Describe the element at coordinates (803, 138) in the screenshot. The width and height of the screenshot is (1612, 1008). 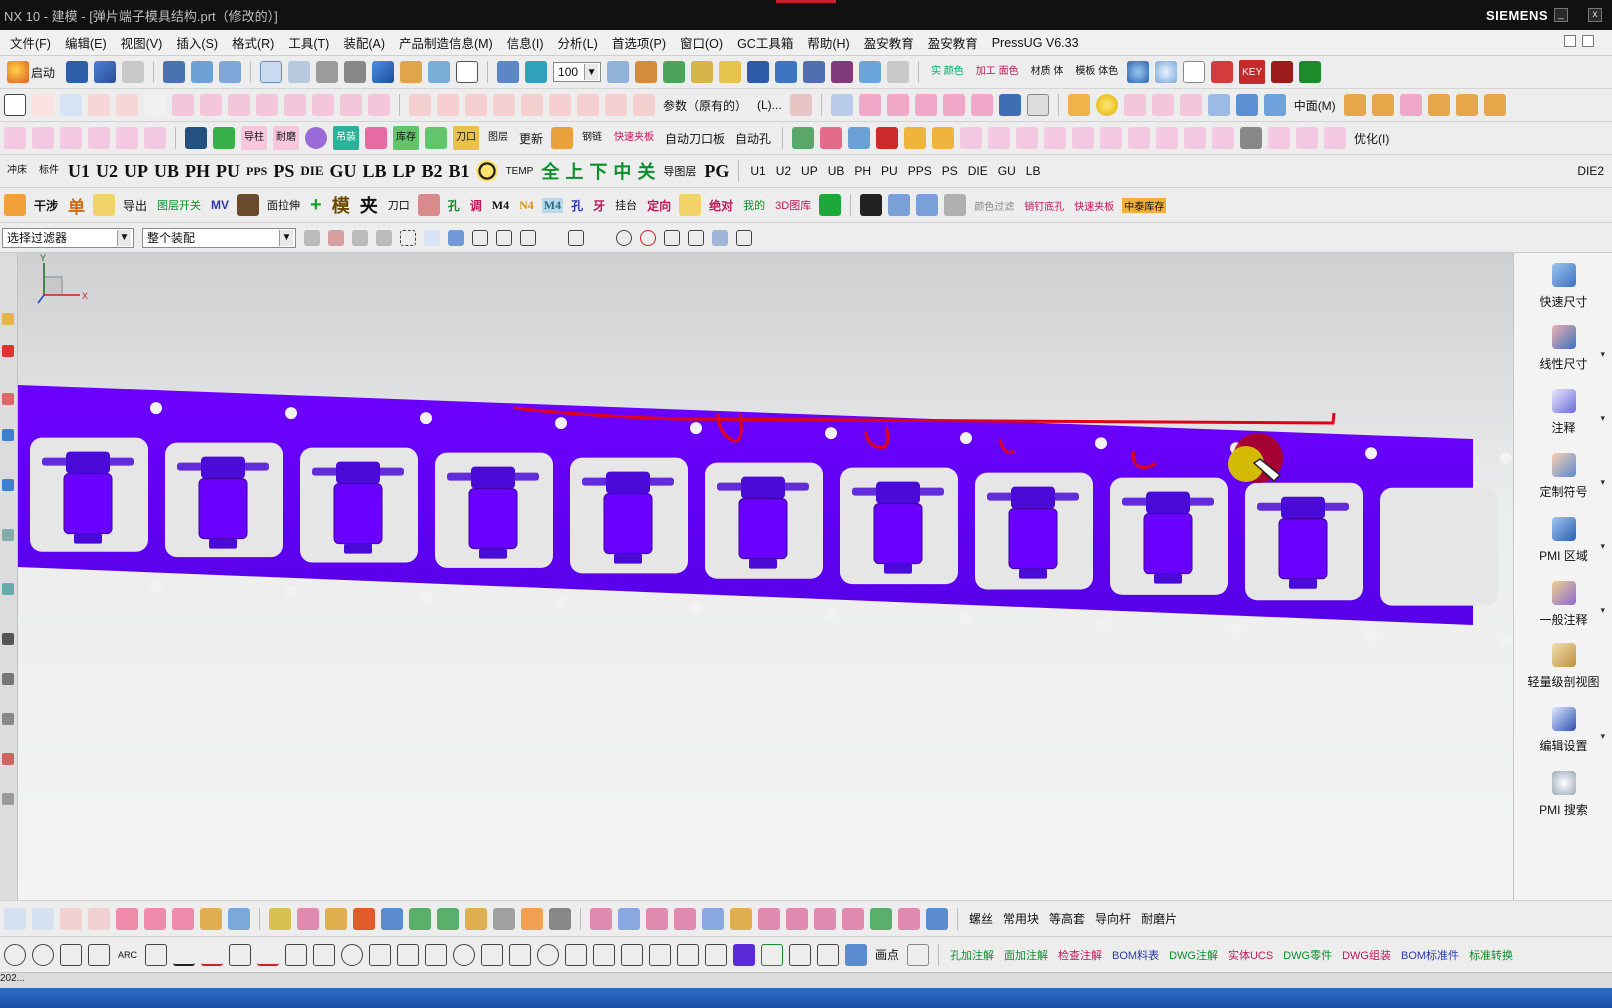
I see `plate-1-icon` at that location.